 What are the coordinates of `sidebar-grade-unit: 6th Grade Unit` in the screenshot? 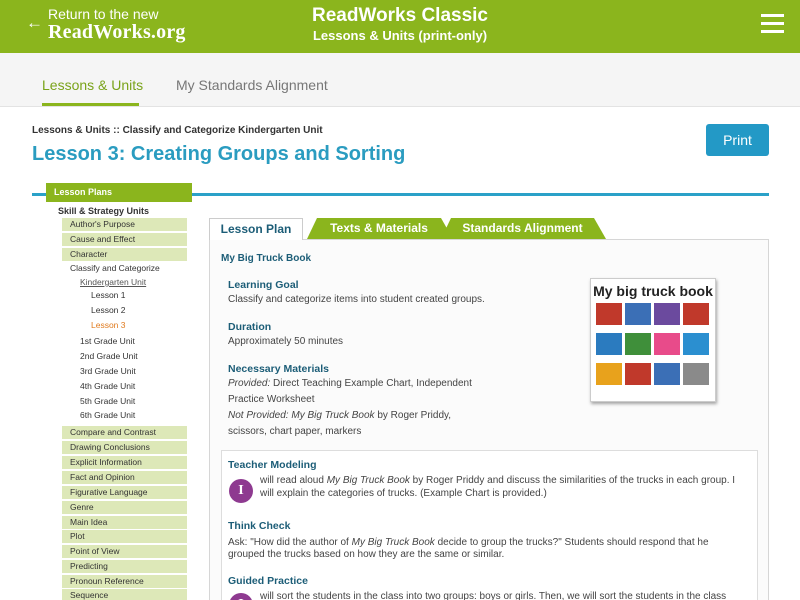 It's located at (107, 415).